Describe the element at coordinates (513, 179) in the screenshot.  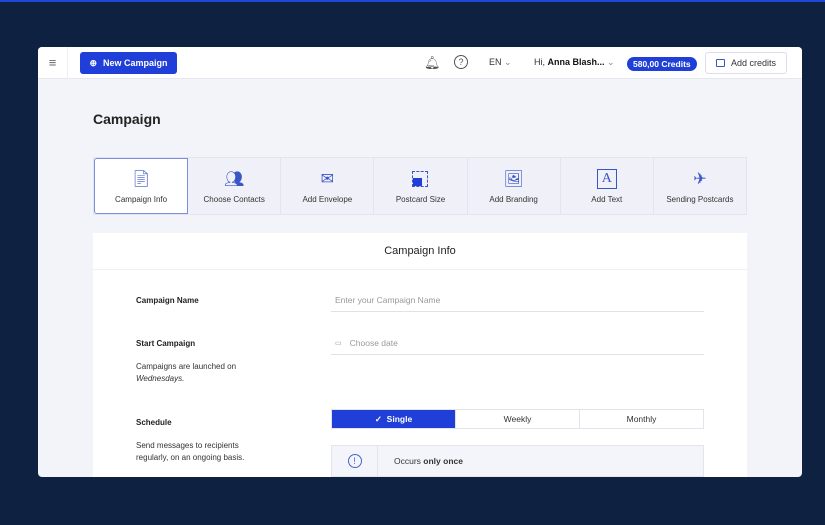
I see `image-icon: 🖼︎` at that location.